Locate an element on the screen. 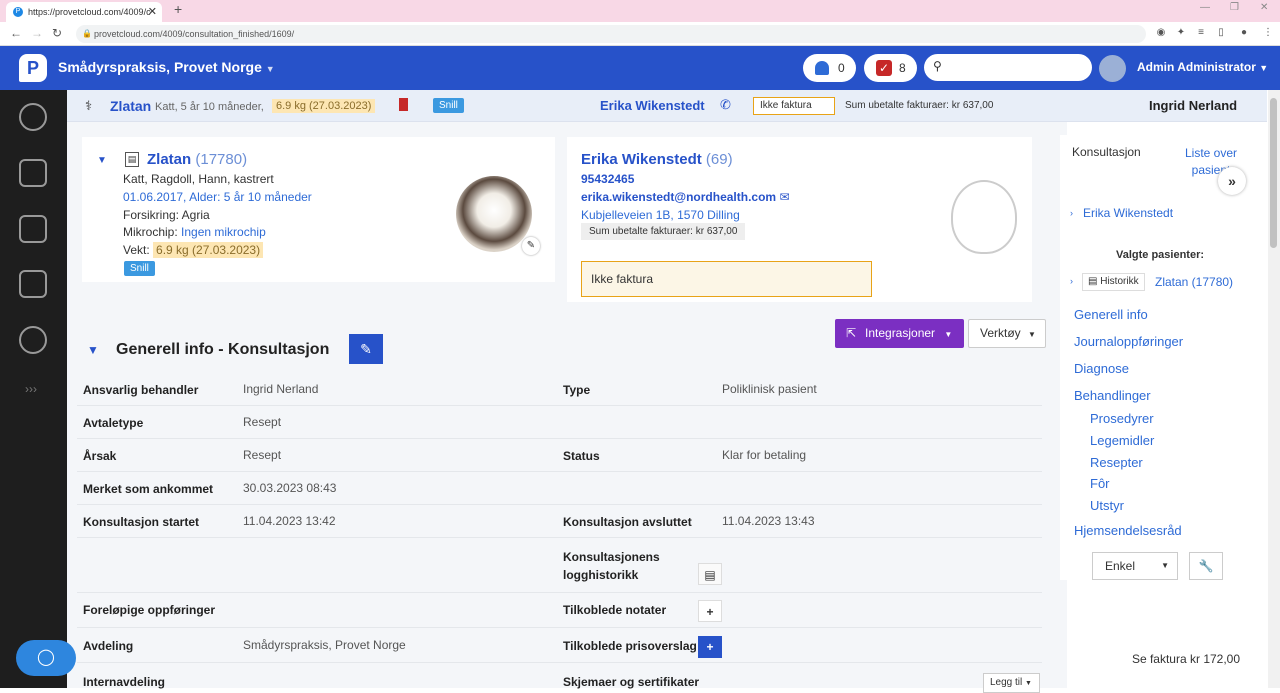 This screenshot has width=1280, height=693. row-value: Ingrid Nerland is located at coordinates (281, 389).